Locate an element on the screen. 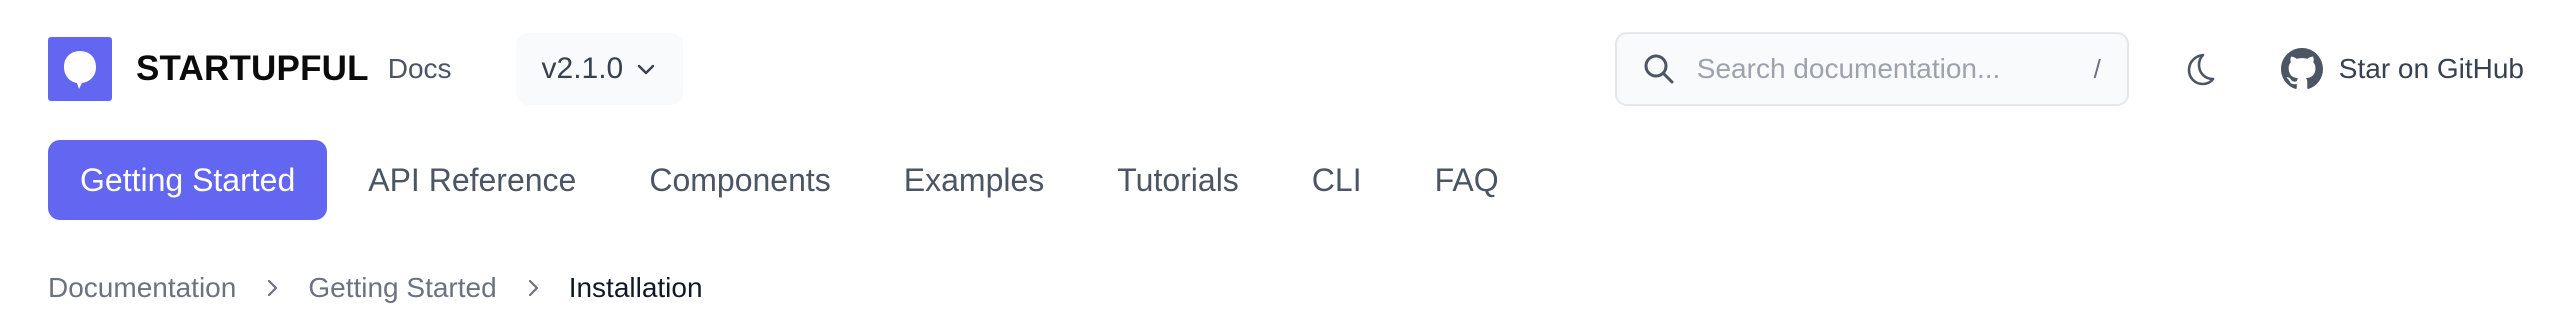  github-icon is located at coordinates (2301, 69).